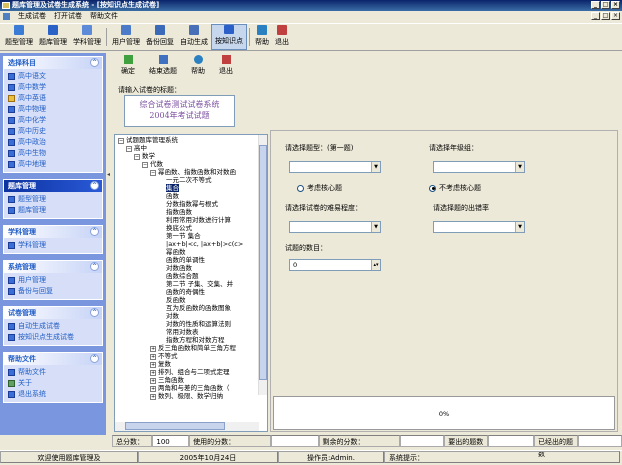 The image size is (622, 465). Describe the element at coordinates (595, 5) in the screenshot. I see `minimize-button: _` at that location.